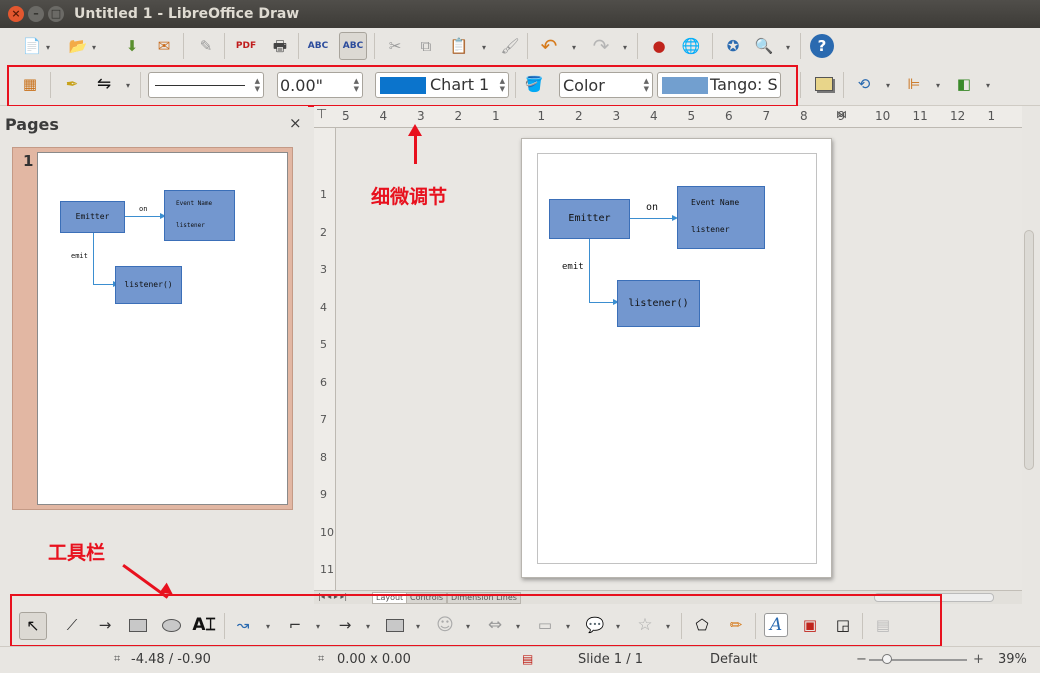  I want to click on undo-icon: ↶, so click(549, 46).